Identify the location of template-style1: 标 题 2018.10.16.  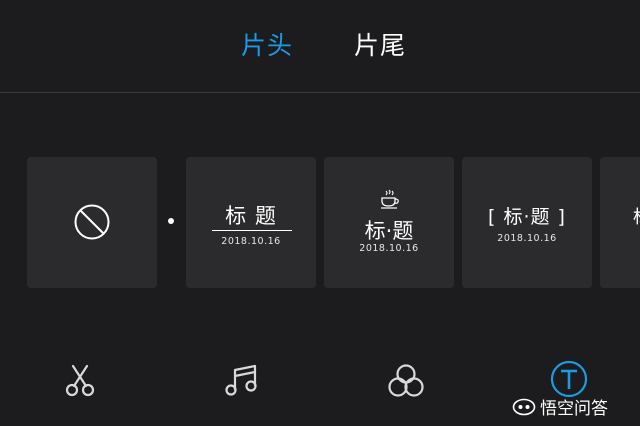
(251, 222).